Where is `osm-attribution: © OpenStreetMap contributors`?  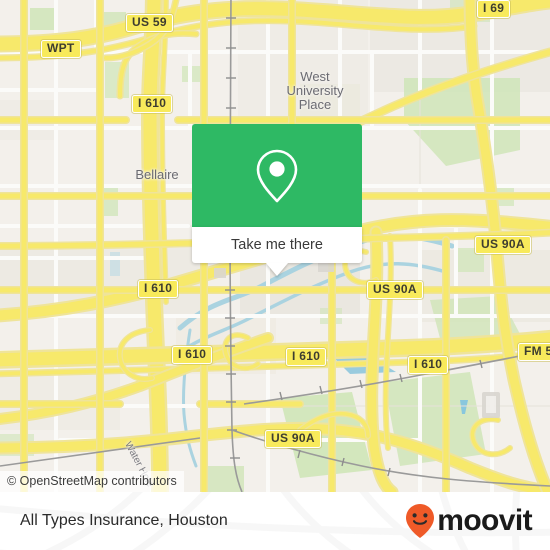
osm-attribution: © OpenStreetMap contributors is located at coordinates (92, 481).